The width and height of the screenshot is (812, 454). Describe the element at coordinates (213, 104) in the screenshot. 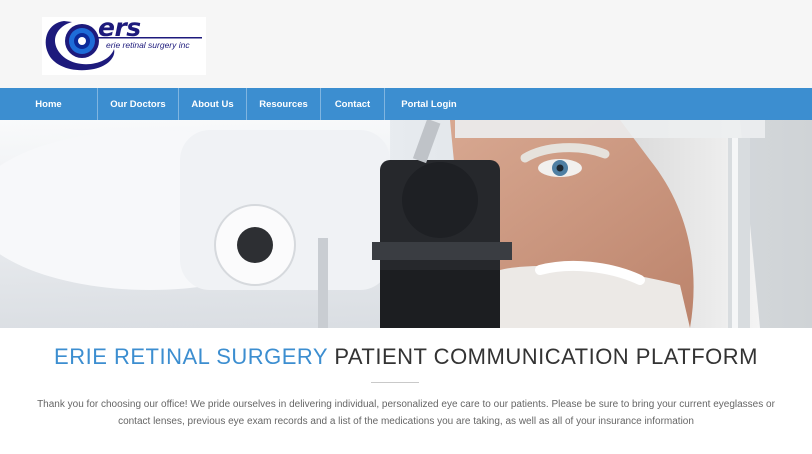

I see `nav-about-us: About Us` at that location.